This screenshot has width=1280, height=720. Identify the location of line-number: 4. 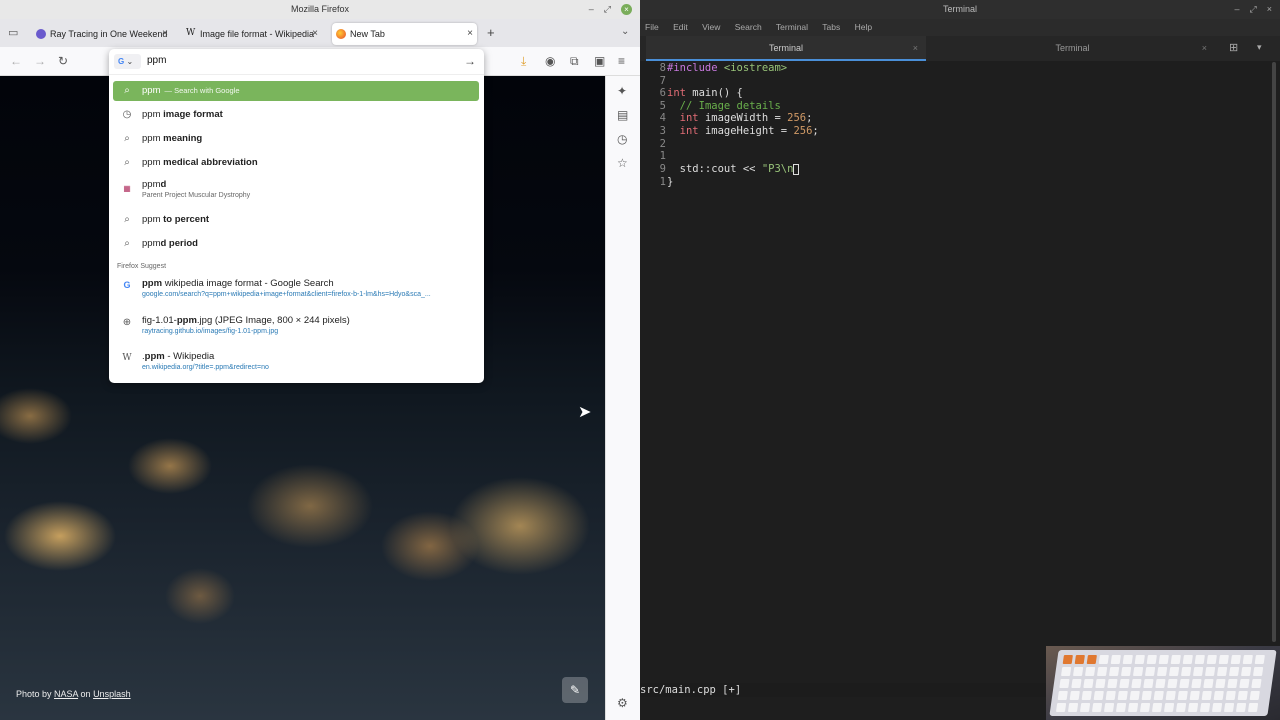
(662, 118).